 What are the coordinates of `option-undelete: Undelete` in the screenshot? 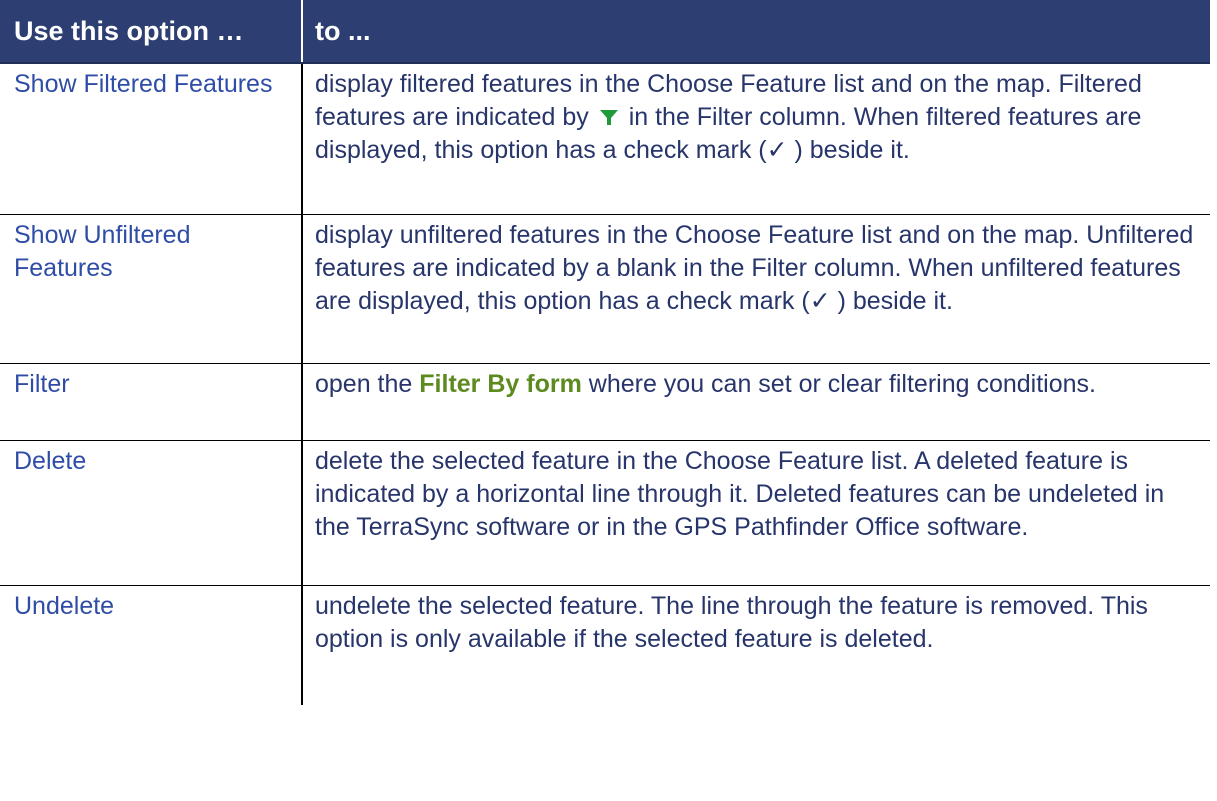 It's located at (64, 606).